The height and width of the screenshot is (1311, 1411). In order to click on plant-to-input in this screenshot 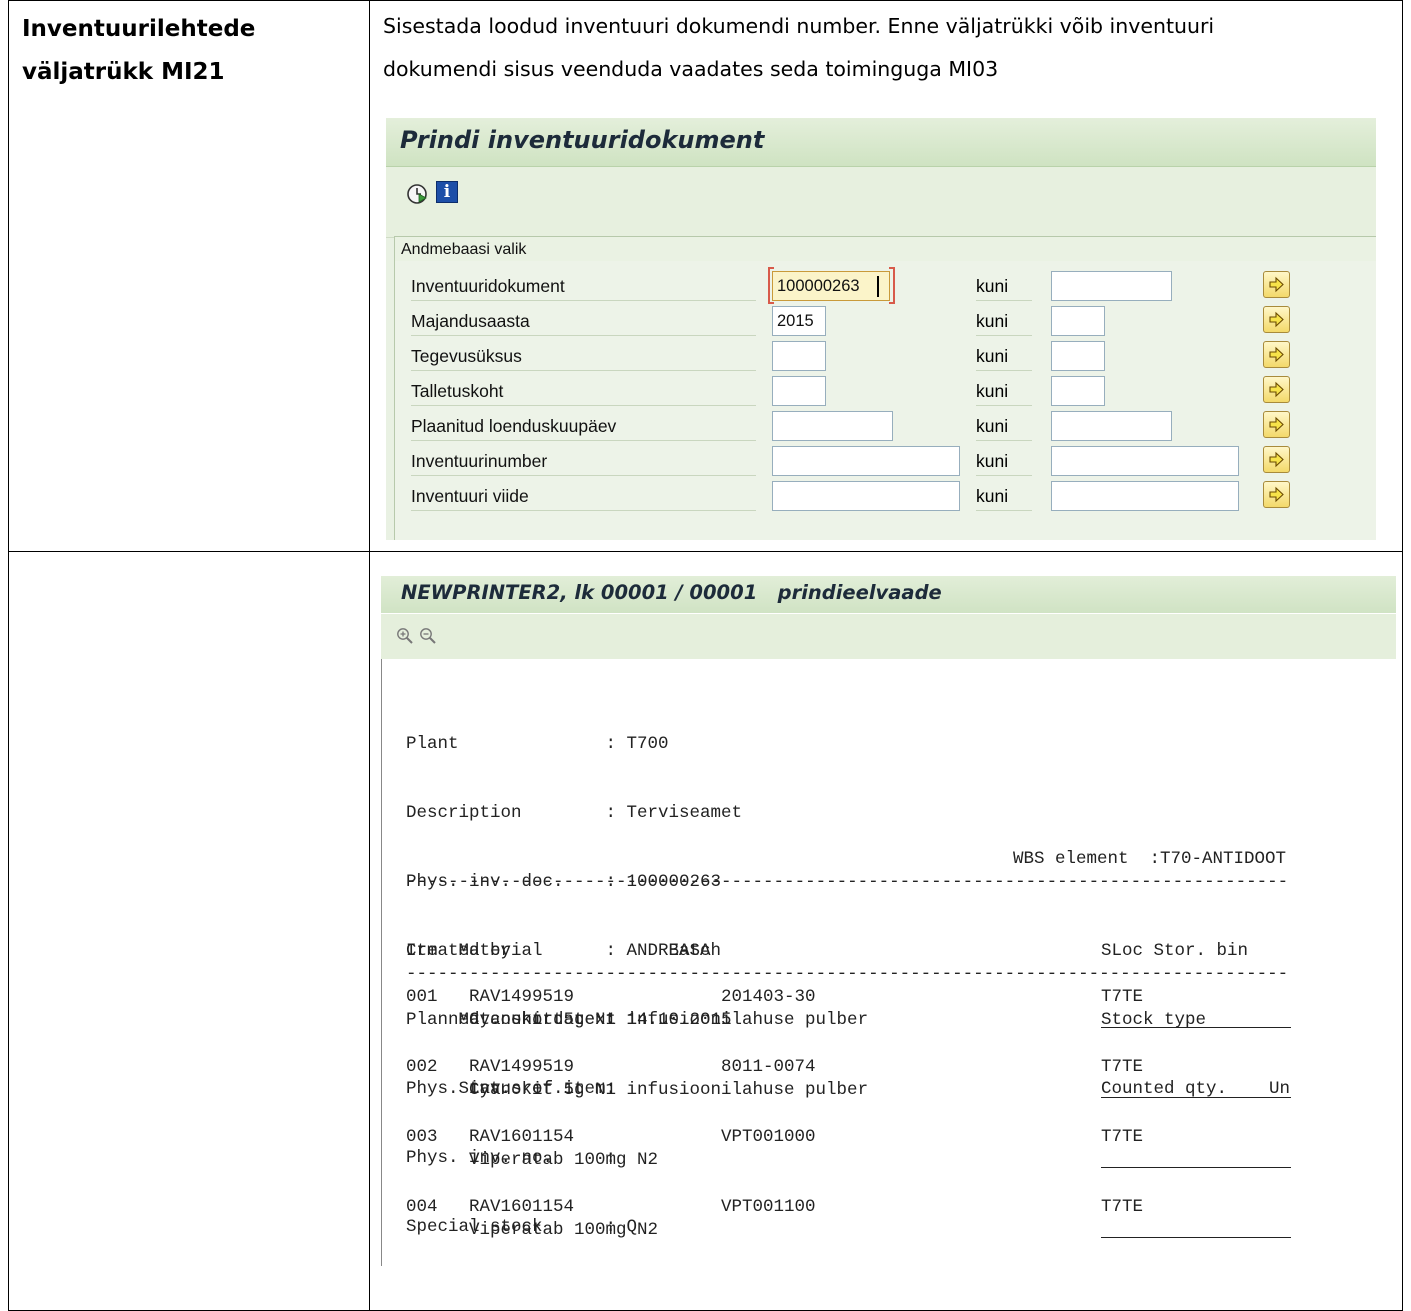, I will do `click(1078, 356)`.